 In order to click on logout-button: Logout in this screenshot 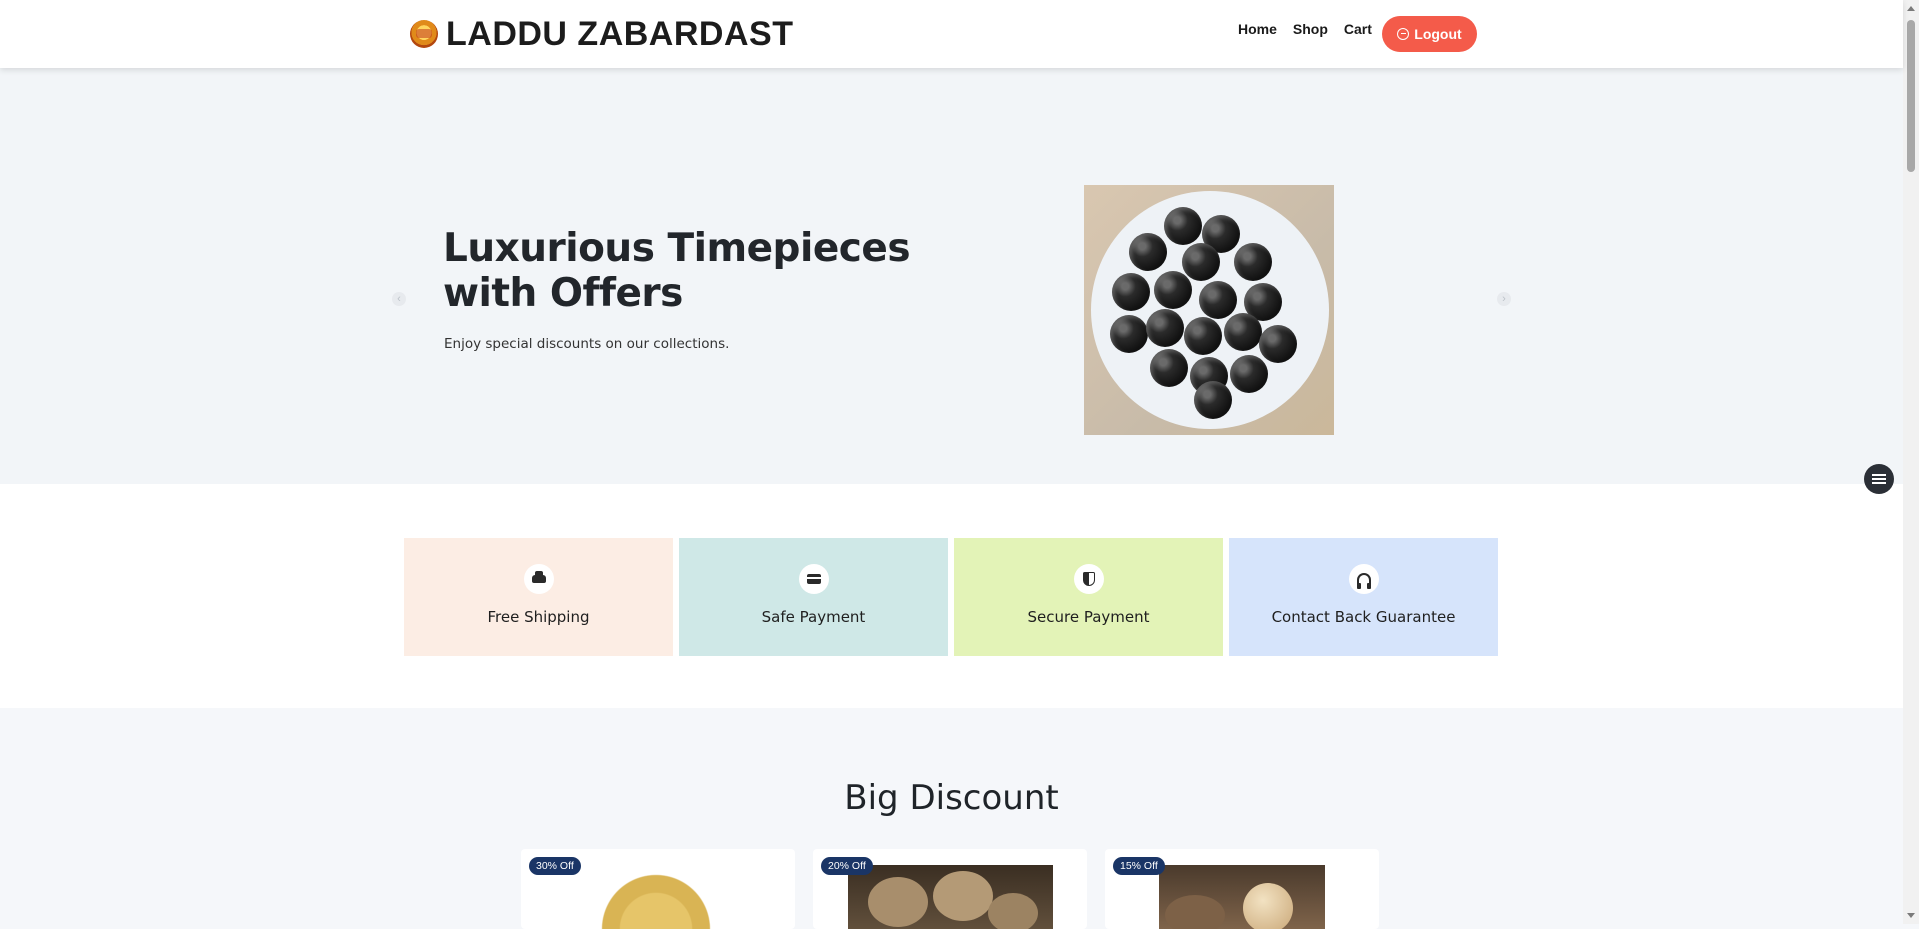, I will do `click(1429, 34)`.